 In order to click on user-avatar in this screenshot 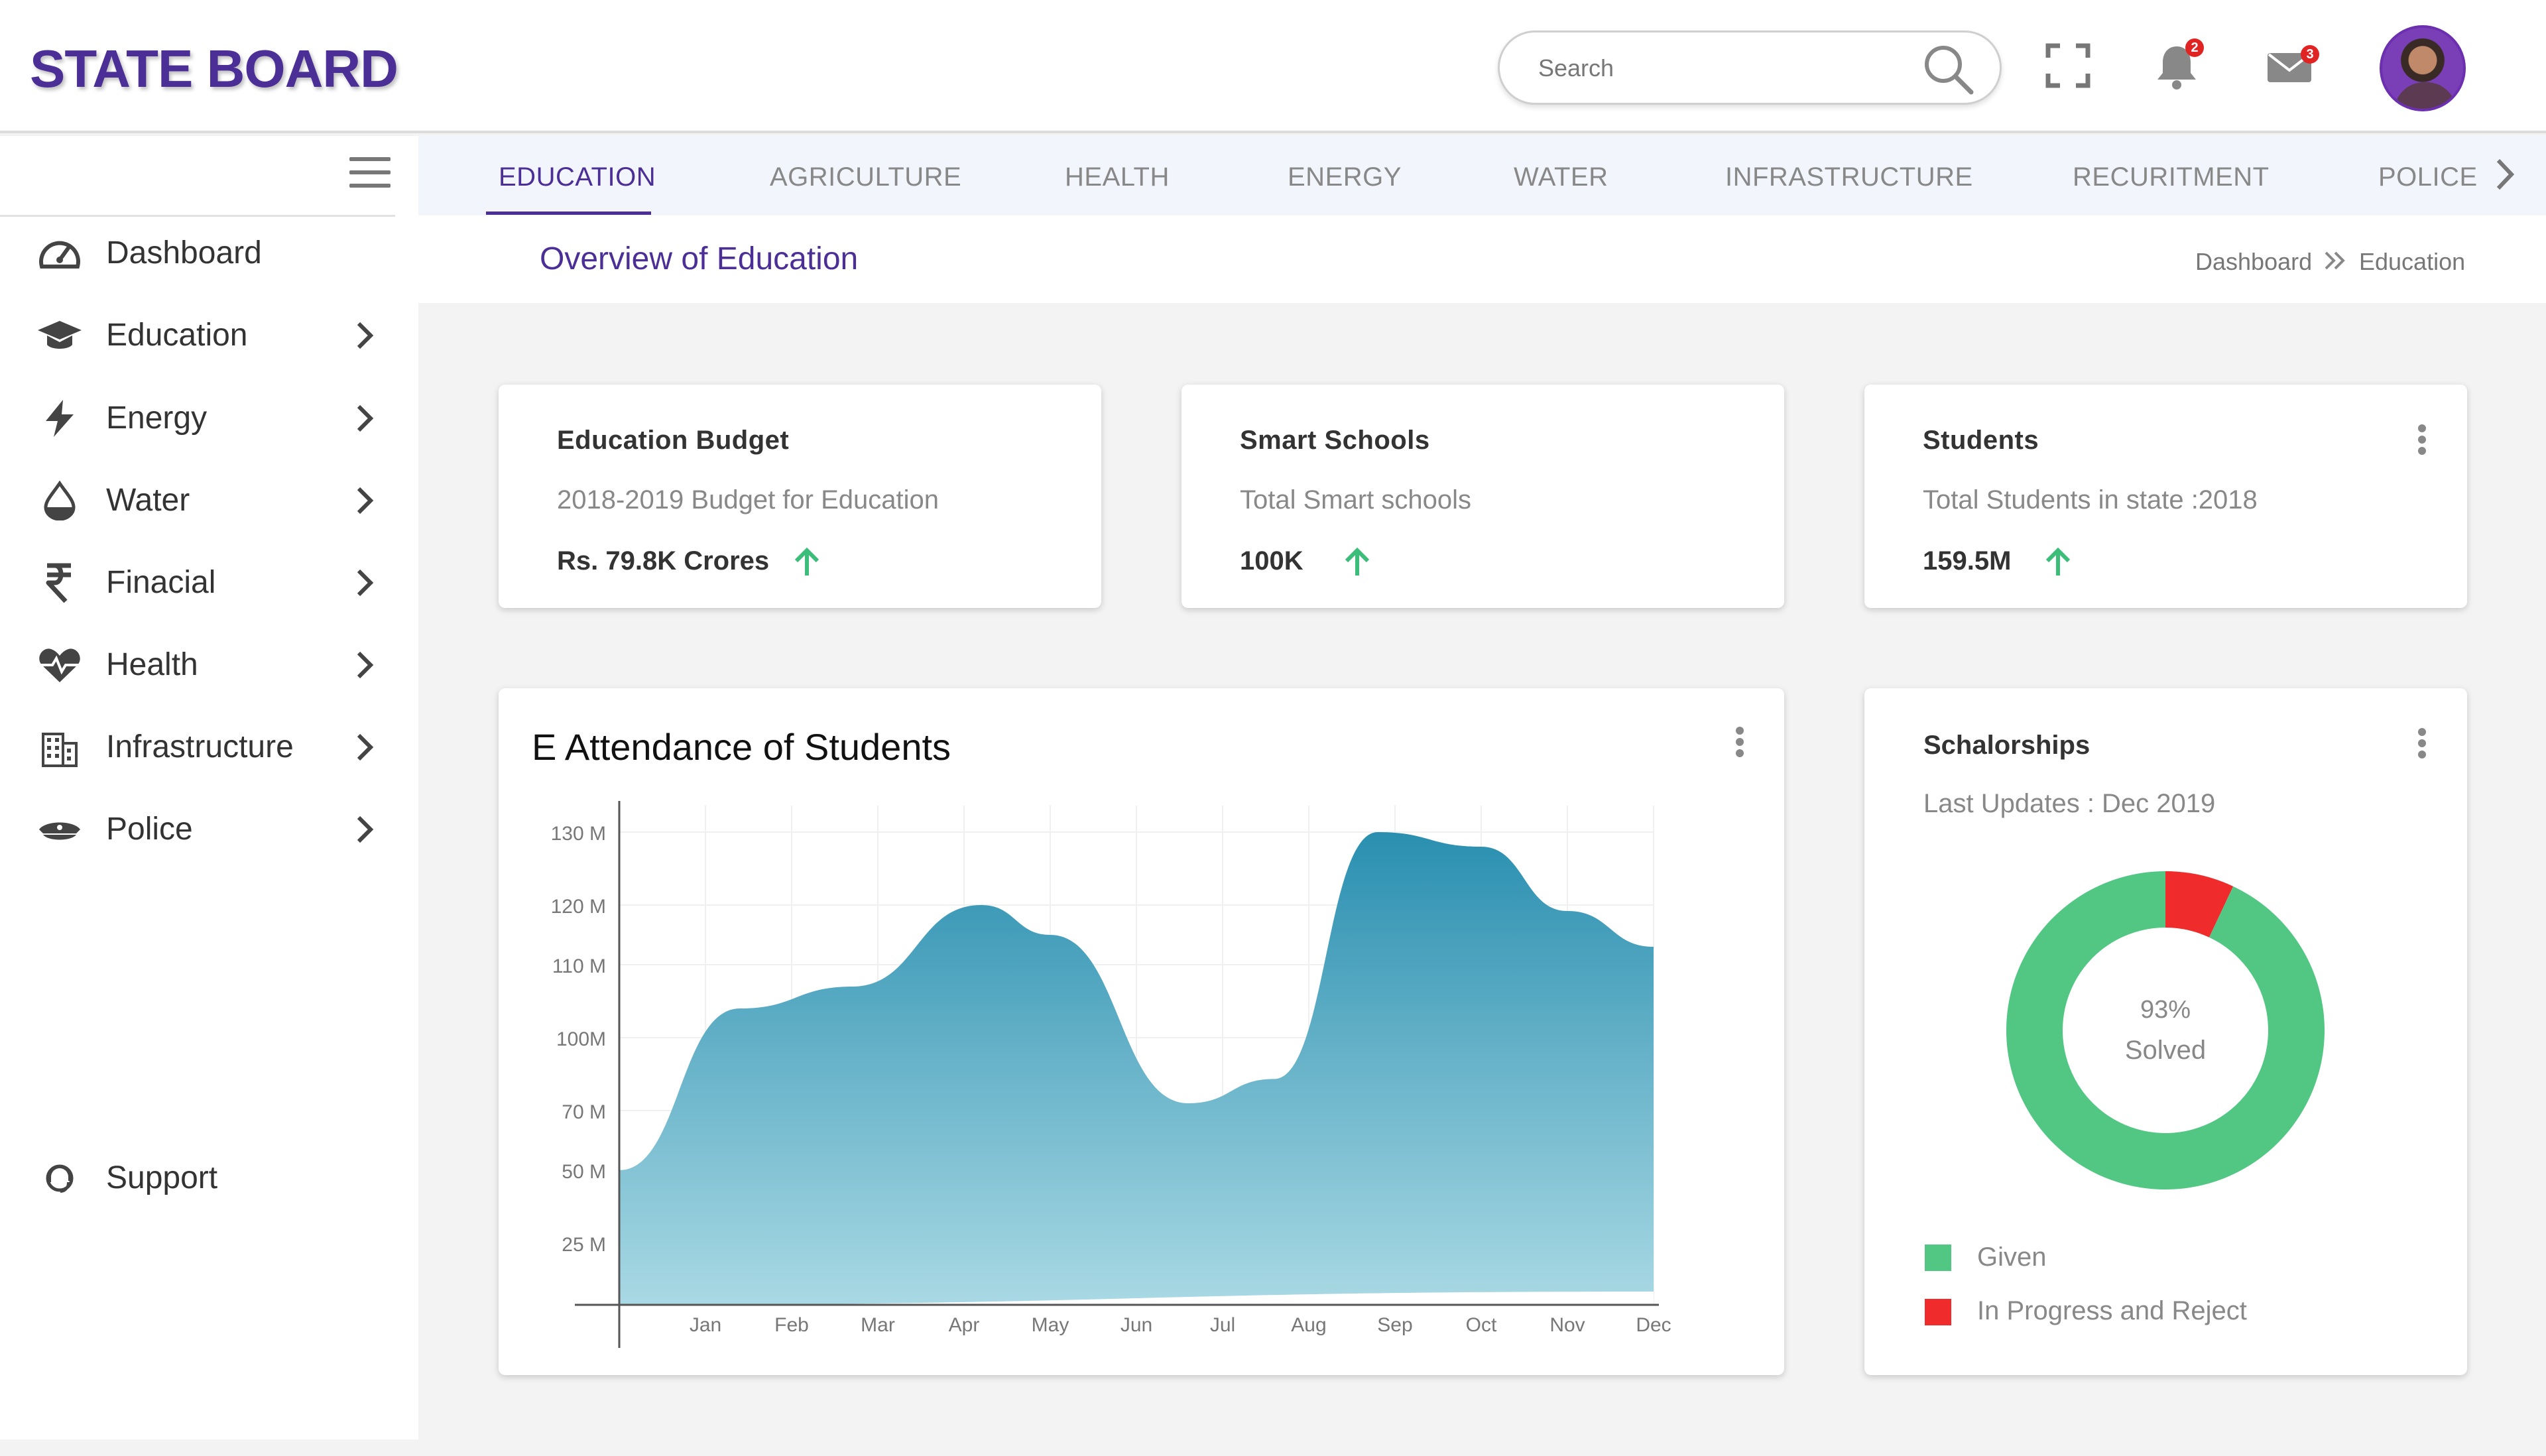, I will do `click(2423, 68)`.